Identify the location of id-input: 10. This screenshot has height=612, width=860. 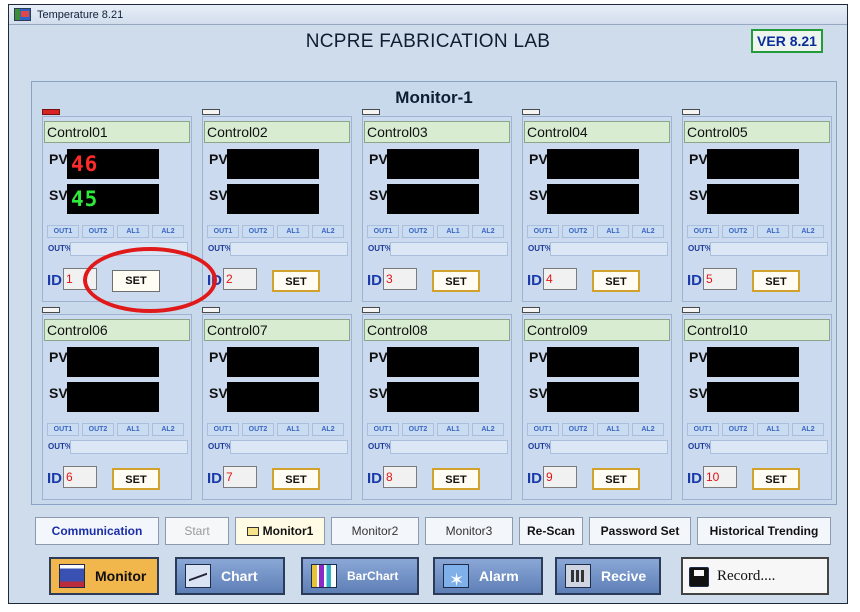
(720, 477).